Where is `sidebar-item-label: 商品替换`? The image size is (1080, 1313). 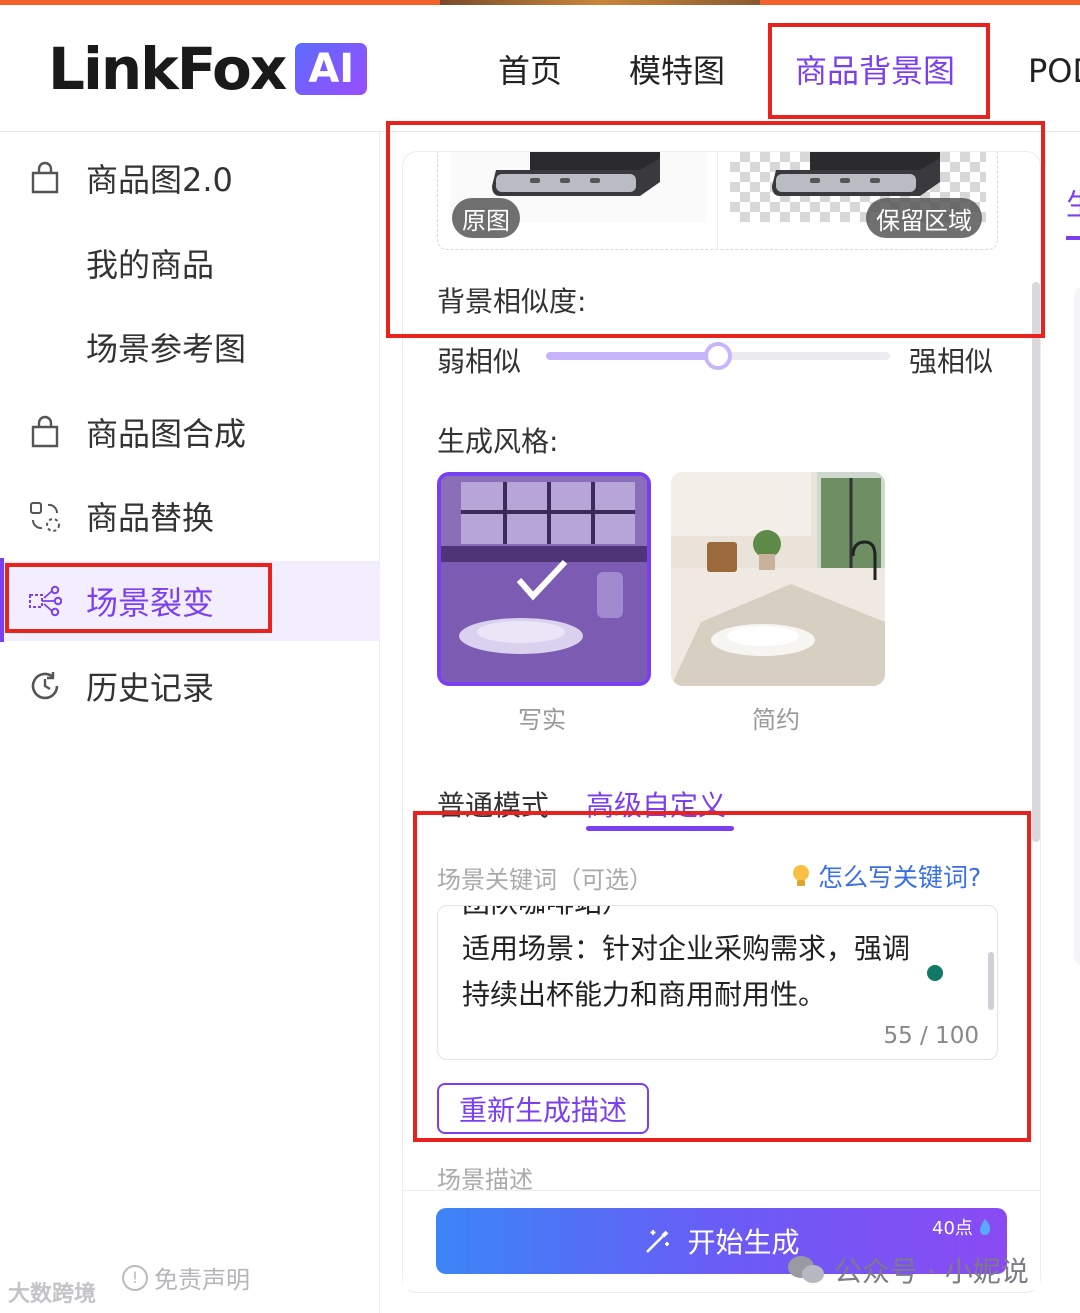 sidebar-item-label: 商品替换 is located at coordinates (150, 518).